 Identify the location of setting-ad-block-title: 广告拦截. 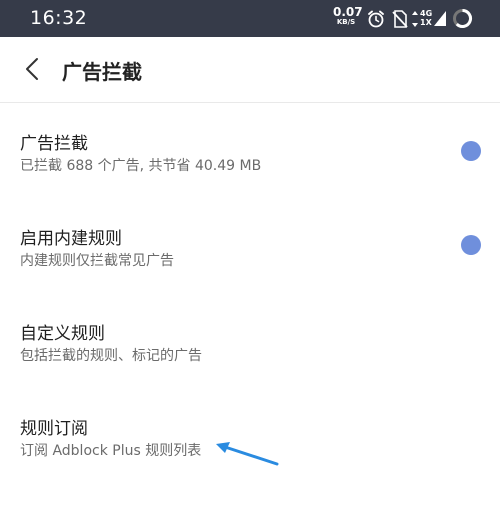
(54, 144).